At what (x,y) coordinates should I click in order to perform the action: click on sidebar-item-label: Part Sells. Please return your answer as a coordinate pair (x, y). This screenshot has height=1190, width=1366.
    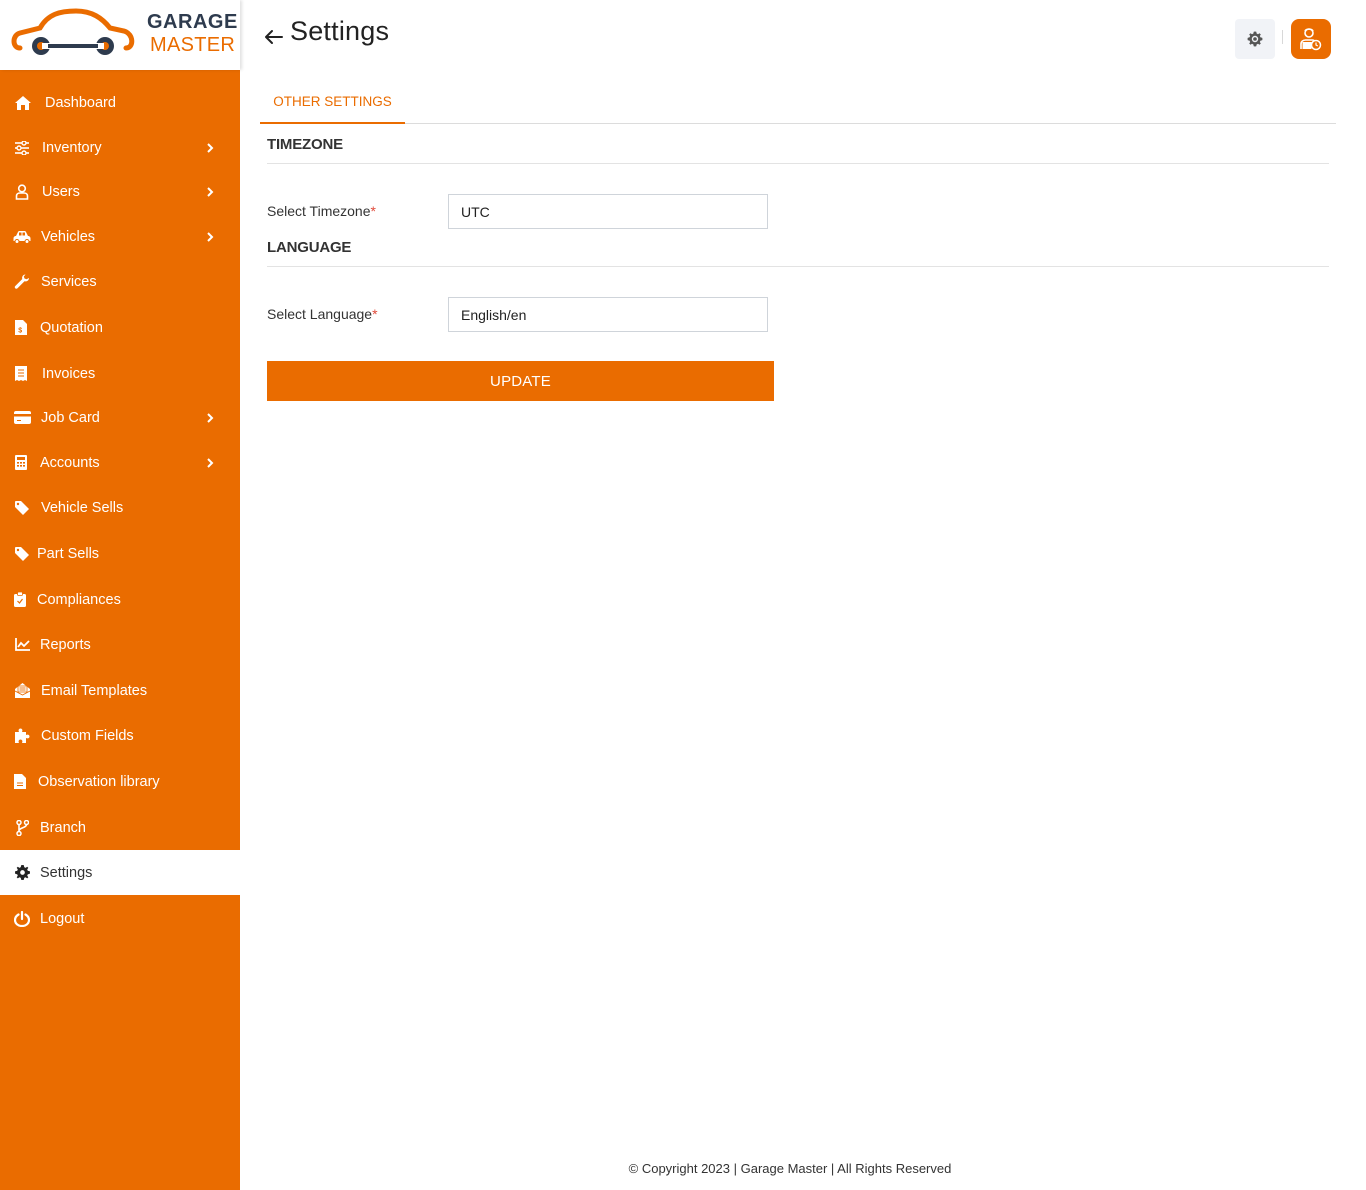
    Looking at the image, I should click on (68, 553).